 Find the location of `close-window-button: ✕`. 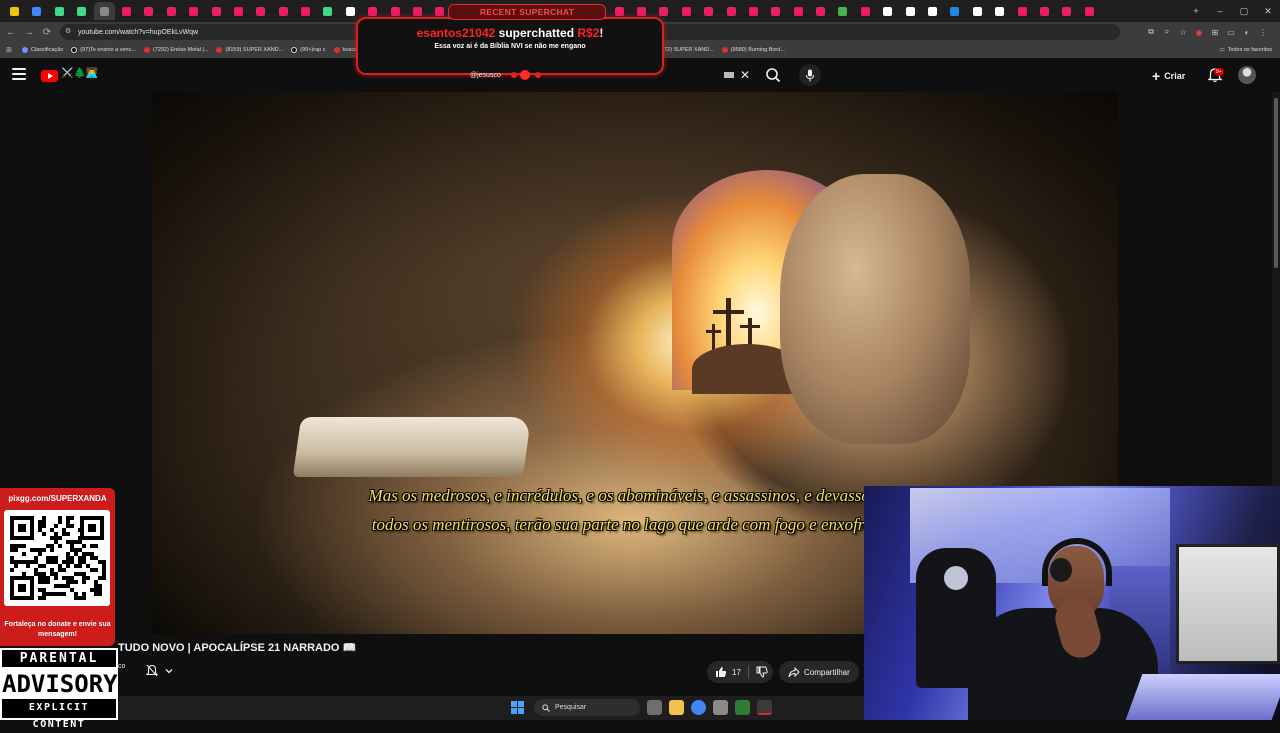

close-window-button: ✕ is located at coordinates (1268, 11).